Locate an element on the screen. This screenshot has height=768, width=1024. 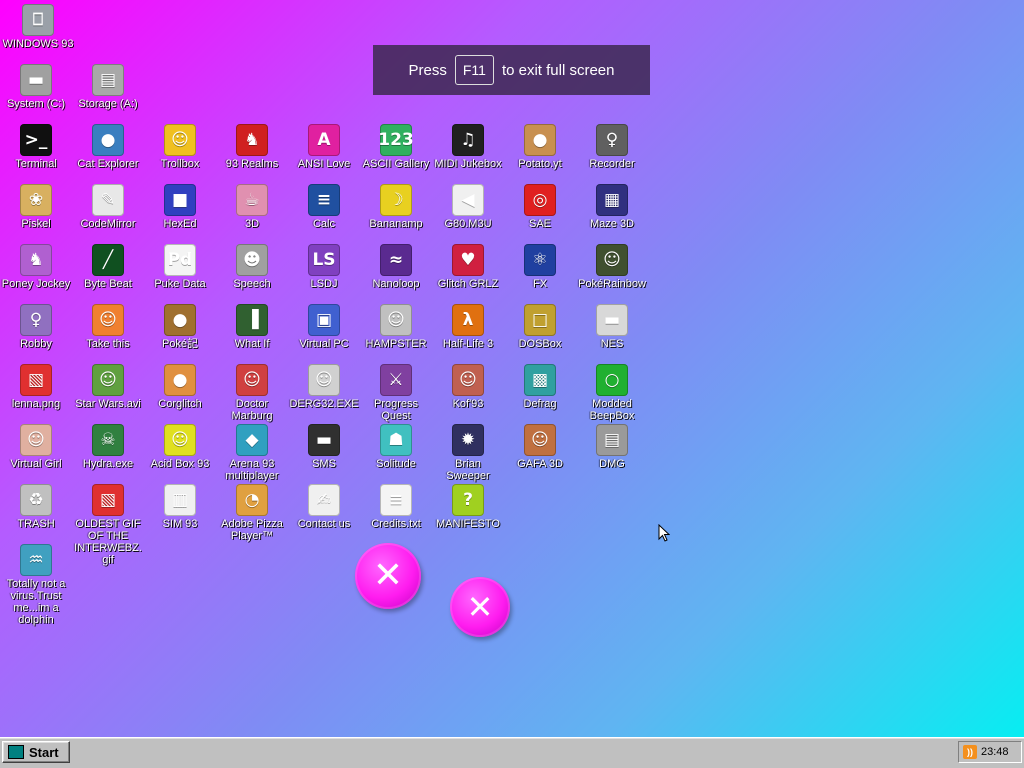
desktop-icon: ♻ TRASH is located at coordinates (36, 507).